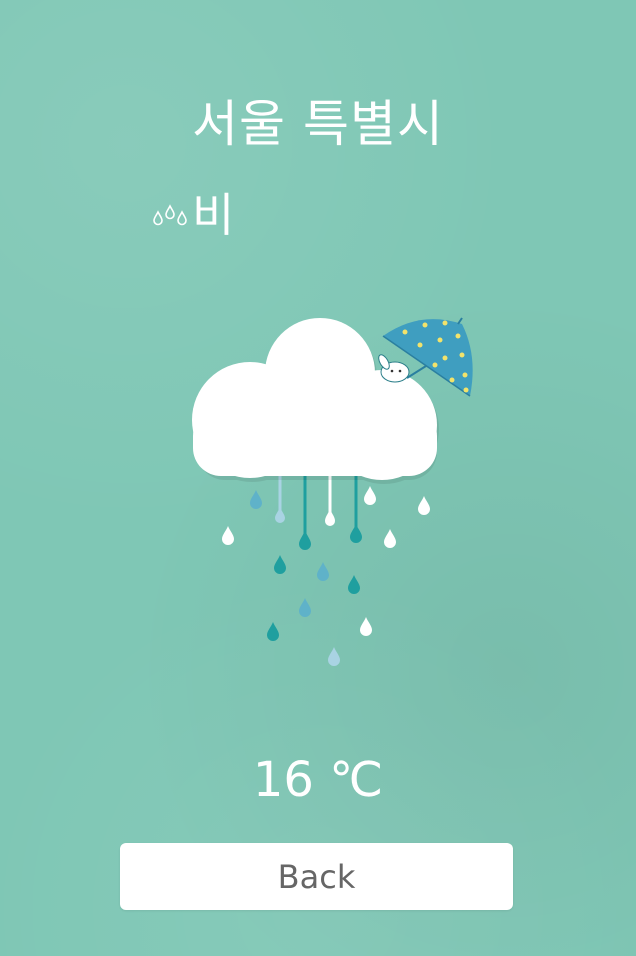 The image size is (636, 956). Describe the element at coordinates (283, 780) in the screenshot. I see `temperature-value: 16` at that location.